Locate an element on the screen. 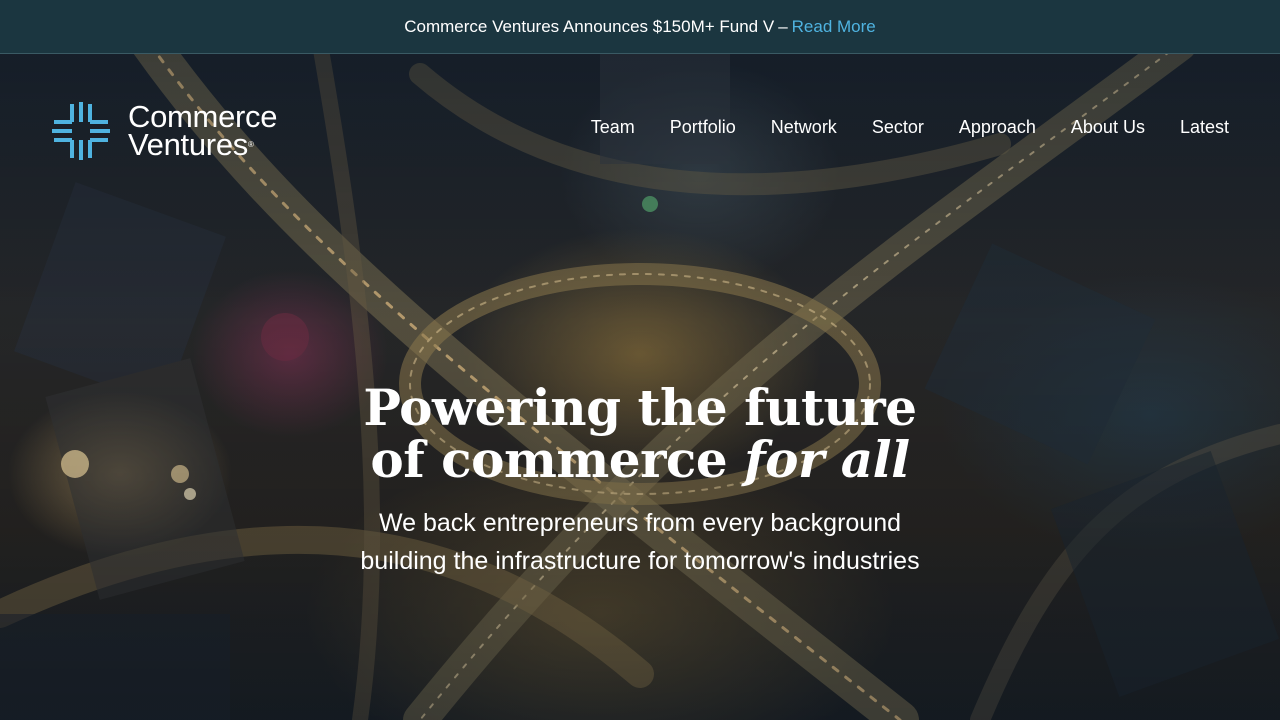 The height and width of the screenshot is (720, 1280). nav-item-portfolio: Portfolio is located at coordinates (703, 127).